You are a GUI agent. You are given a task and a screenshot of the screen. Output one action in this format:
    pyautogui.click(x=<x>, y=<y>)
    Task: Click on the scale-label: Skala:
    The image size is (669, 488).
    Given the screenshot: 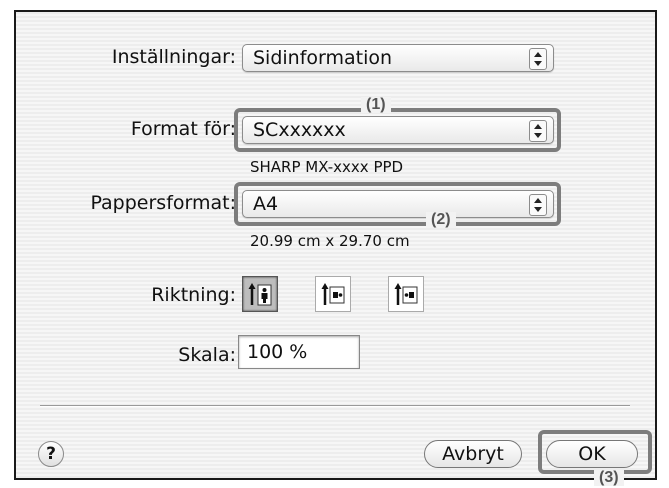 What is the action you would take?
    pyautogui.click(x=207, y=355)
    